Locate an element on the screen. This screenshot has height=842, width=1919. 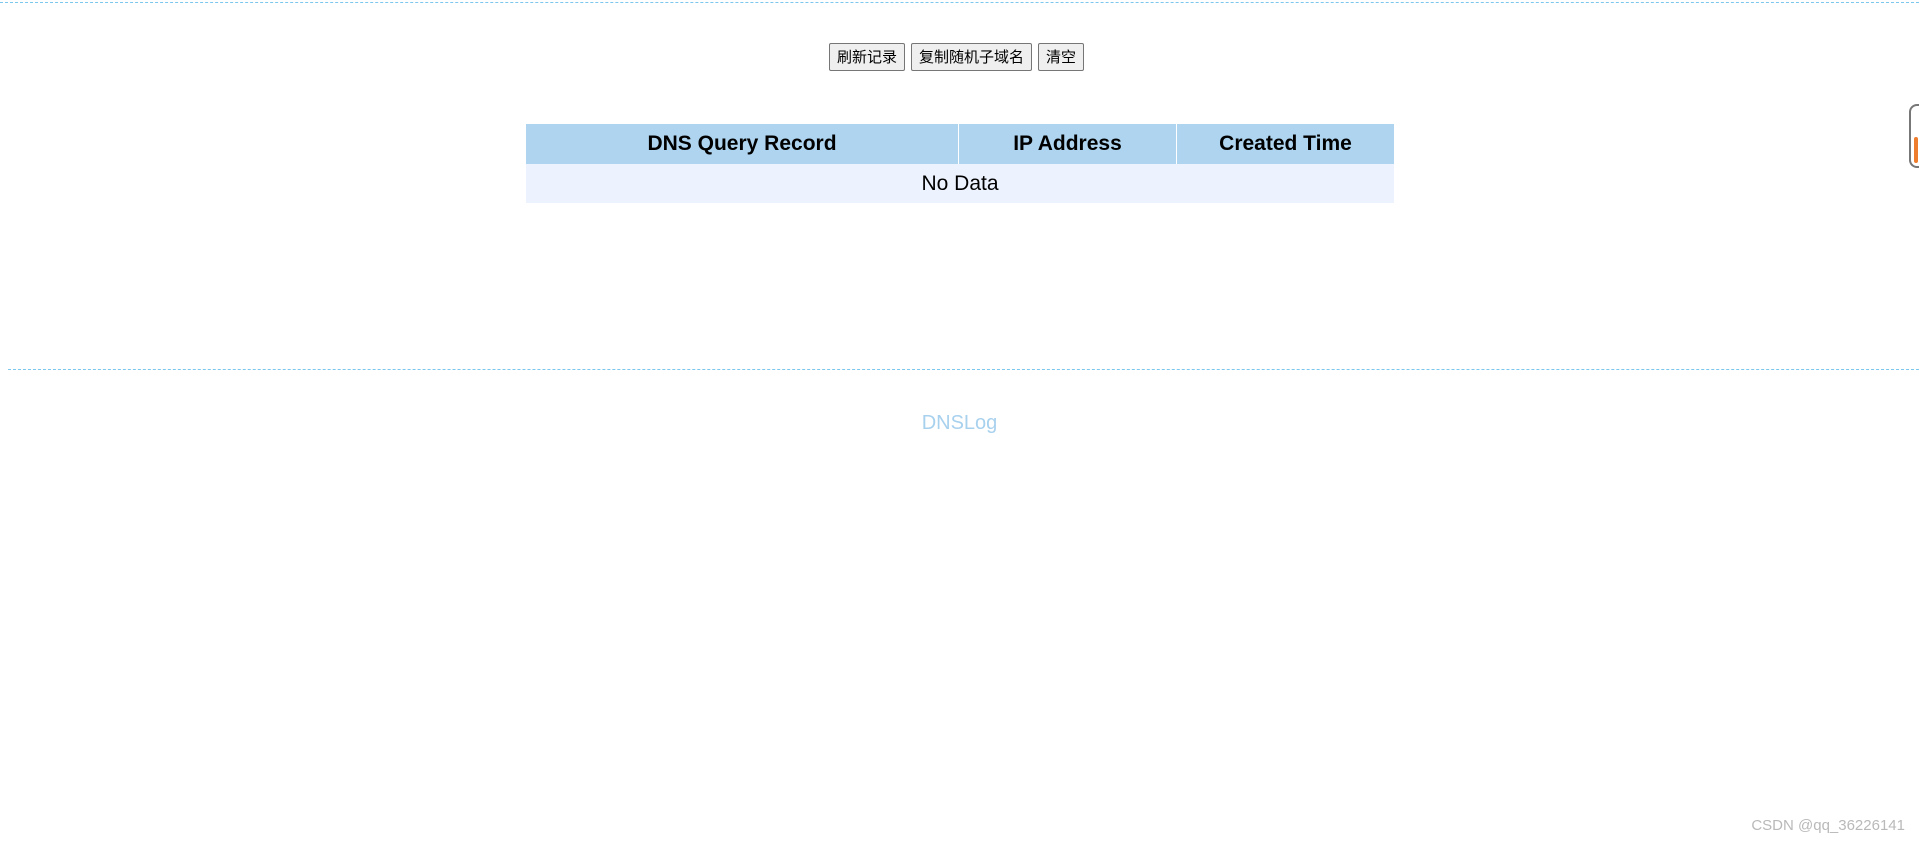
scroll-indicator is located at coordinates (1914, 136).